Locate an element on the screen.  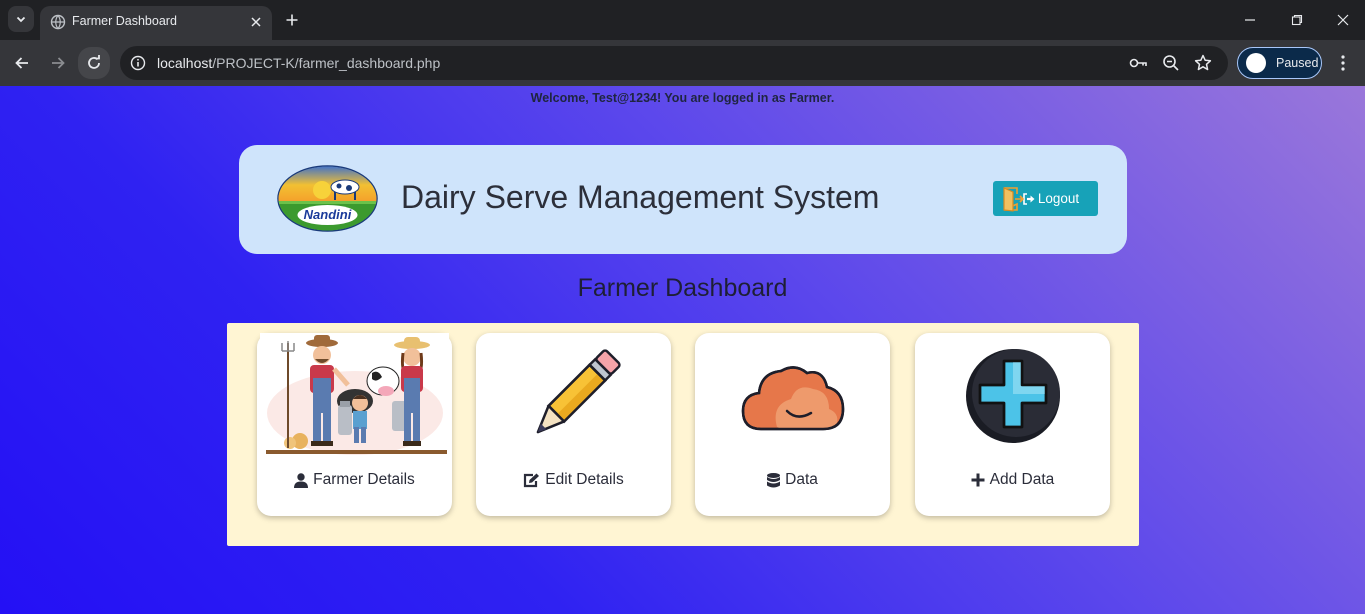
new-tab-button is located at coordinates (292, 20).